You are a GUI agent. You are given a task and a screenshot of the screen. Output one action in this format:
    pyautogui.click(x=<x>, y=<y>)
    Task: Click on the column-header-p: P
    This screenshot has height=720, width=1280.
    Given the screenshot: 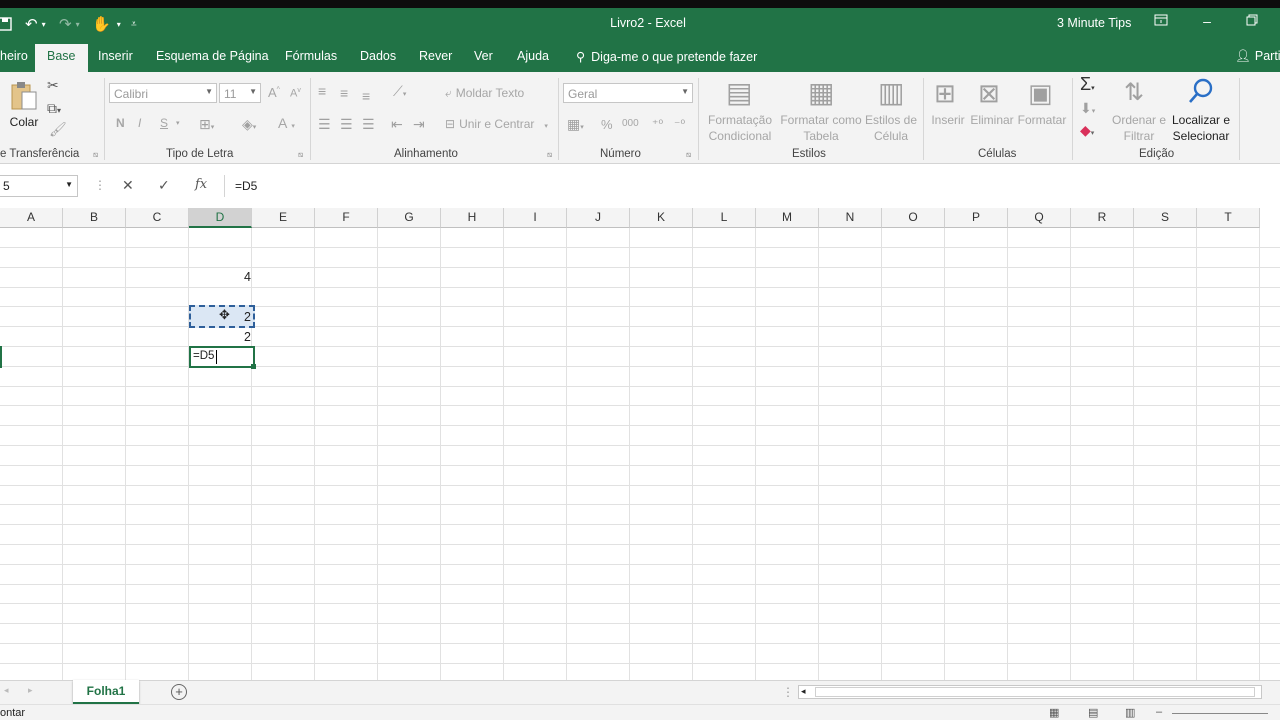 What is the action you would take?
    pyautogui.click(x=976, y=218)
    